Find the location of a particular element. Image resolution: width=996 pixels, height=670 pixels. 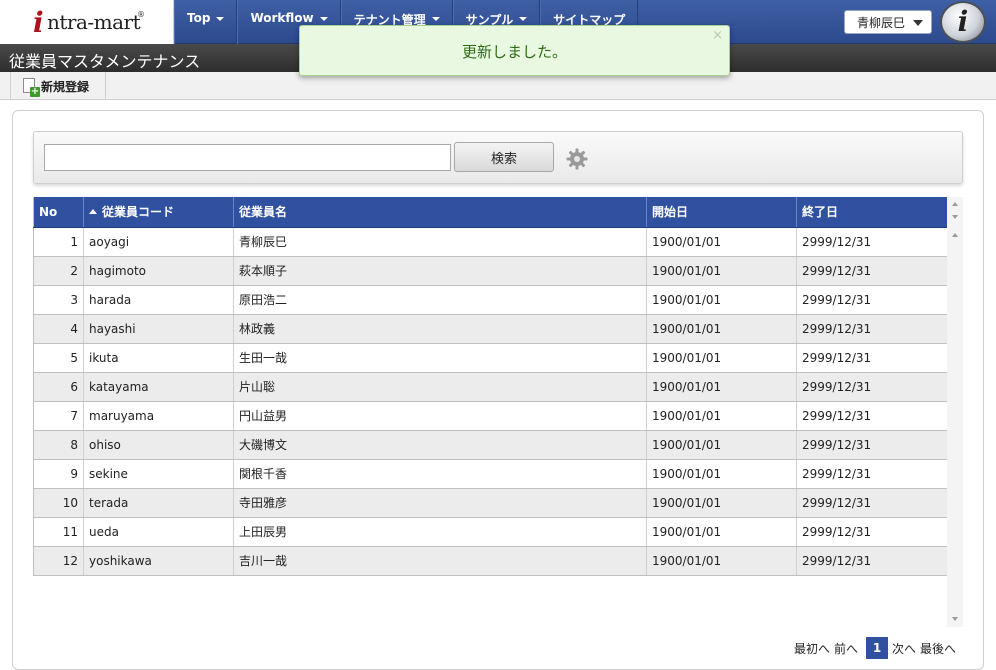

cell-code: ohiso is located at coordinates (158, 445).